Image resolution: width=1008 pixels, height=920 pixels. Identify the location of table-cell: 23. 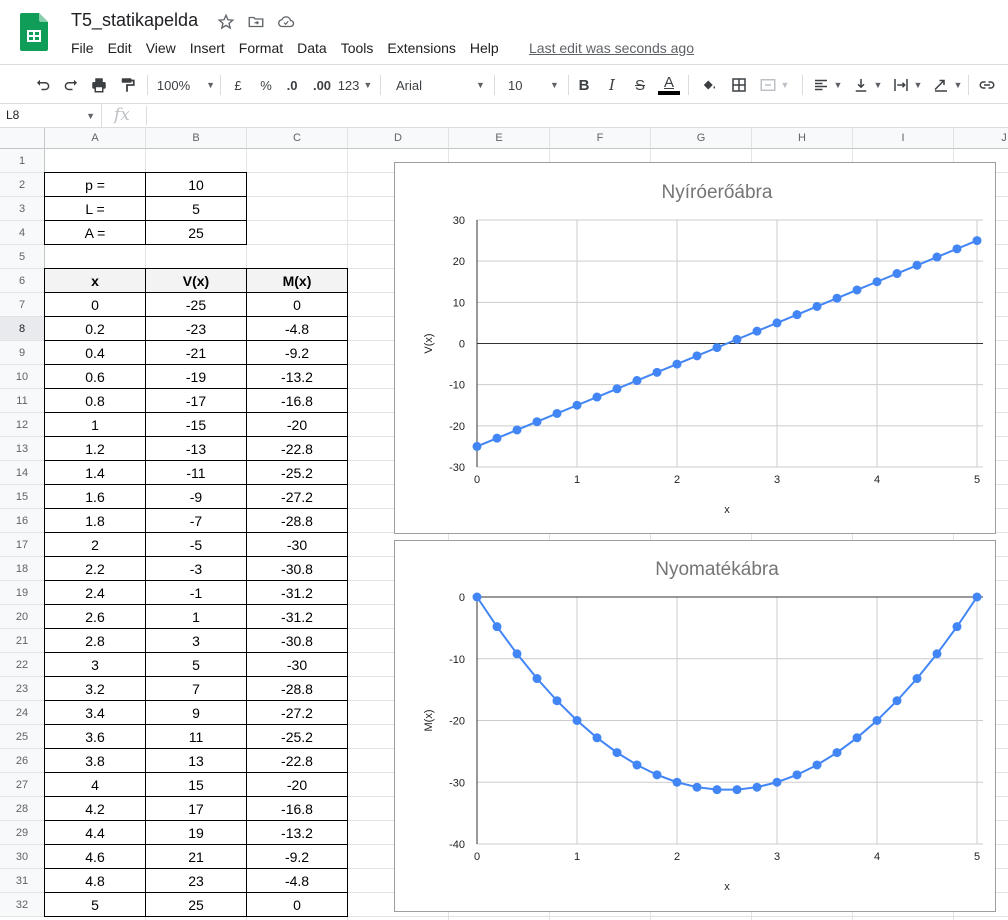
(196, 880).